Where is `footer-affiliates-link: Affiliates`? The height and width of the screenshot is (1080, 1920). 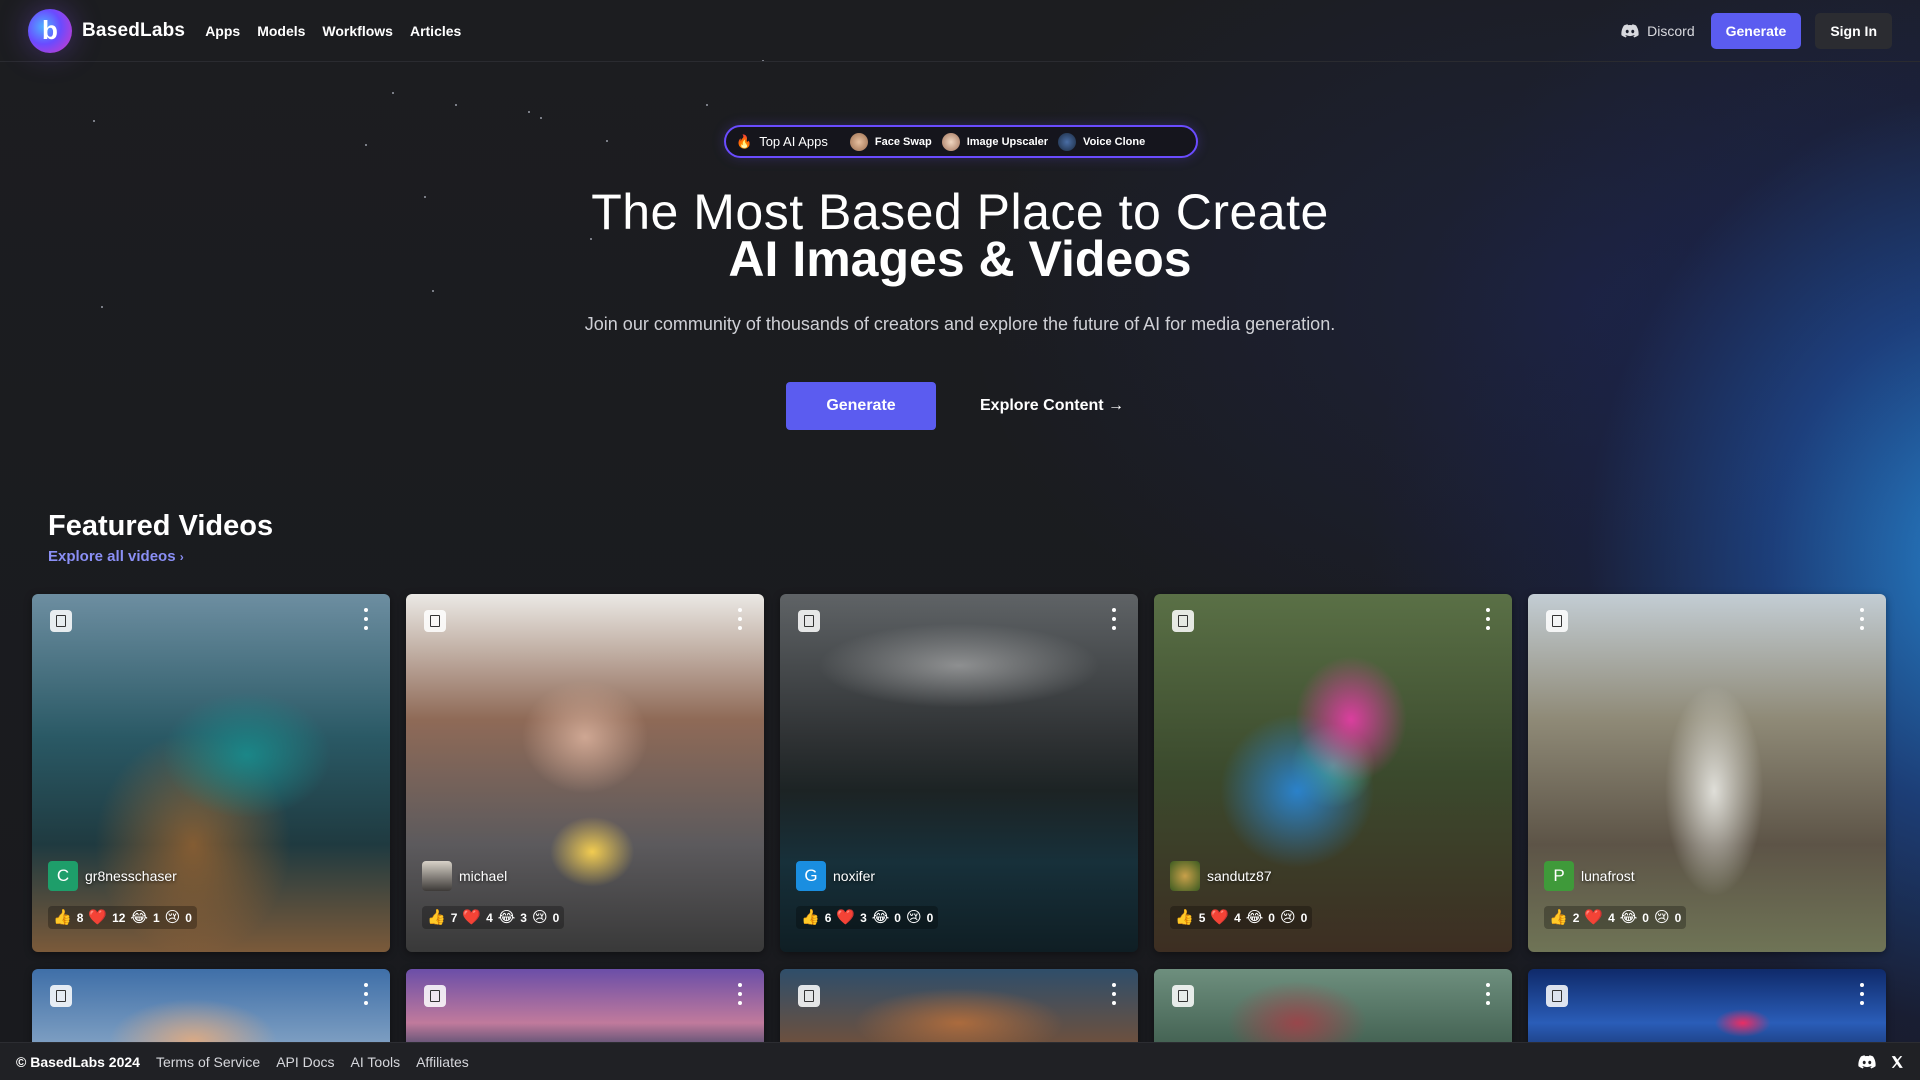 footer-affiliates-link: Affiliates is located at coordinates (442, 1062).